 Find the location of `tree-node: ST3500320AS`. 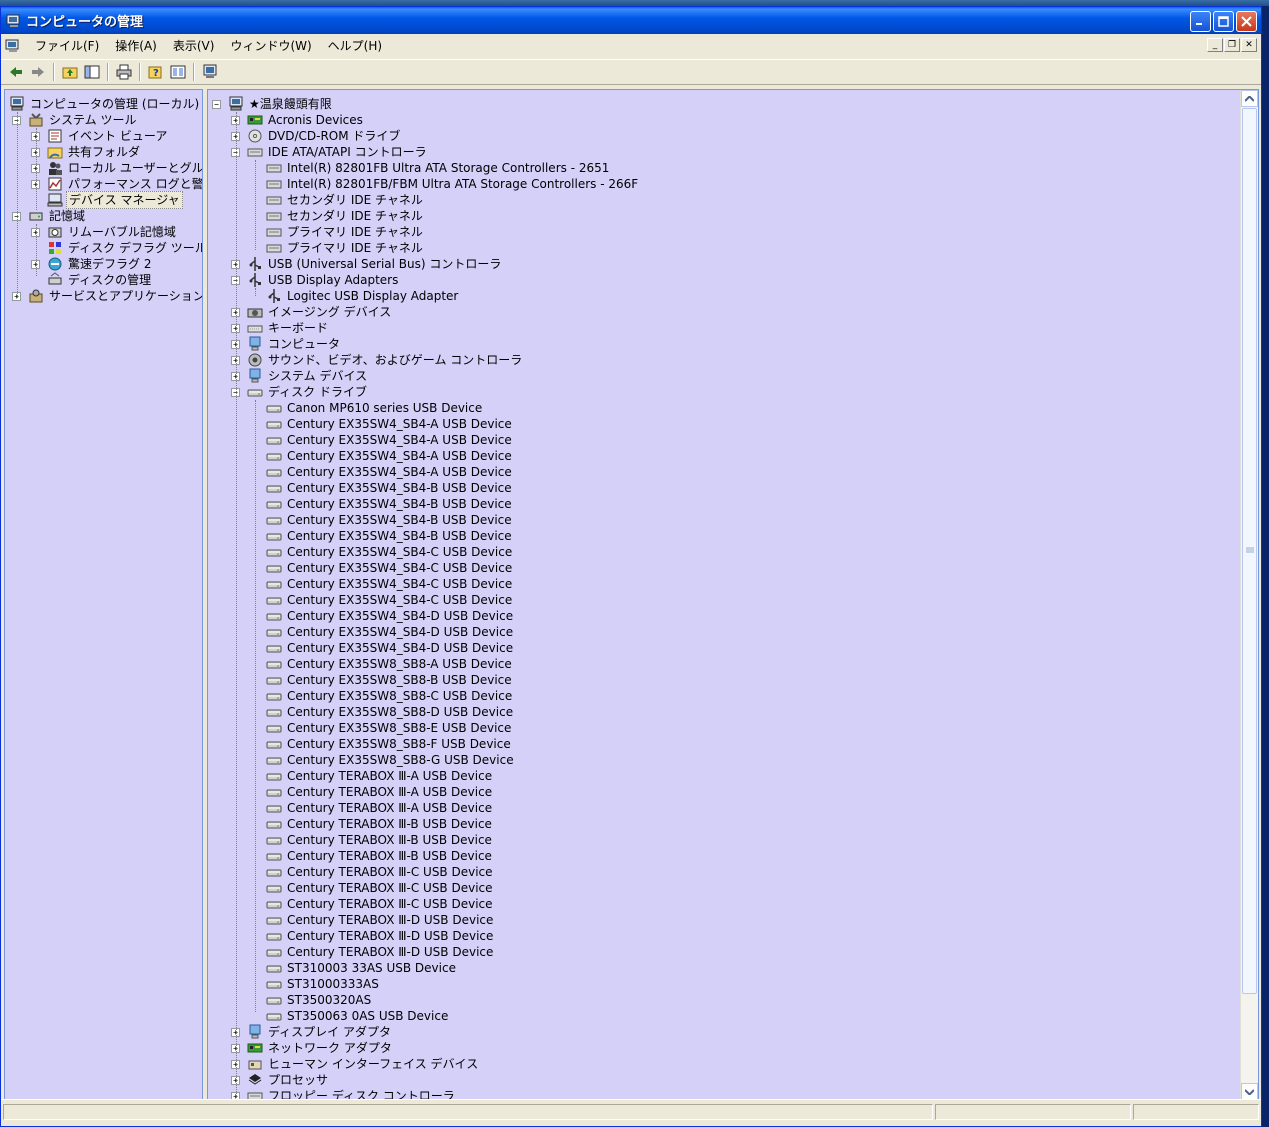

tree-node: ST3500320AS is located at coordinates (319, 1000).